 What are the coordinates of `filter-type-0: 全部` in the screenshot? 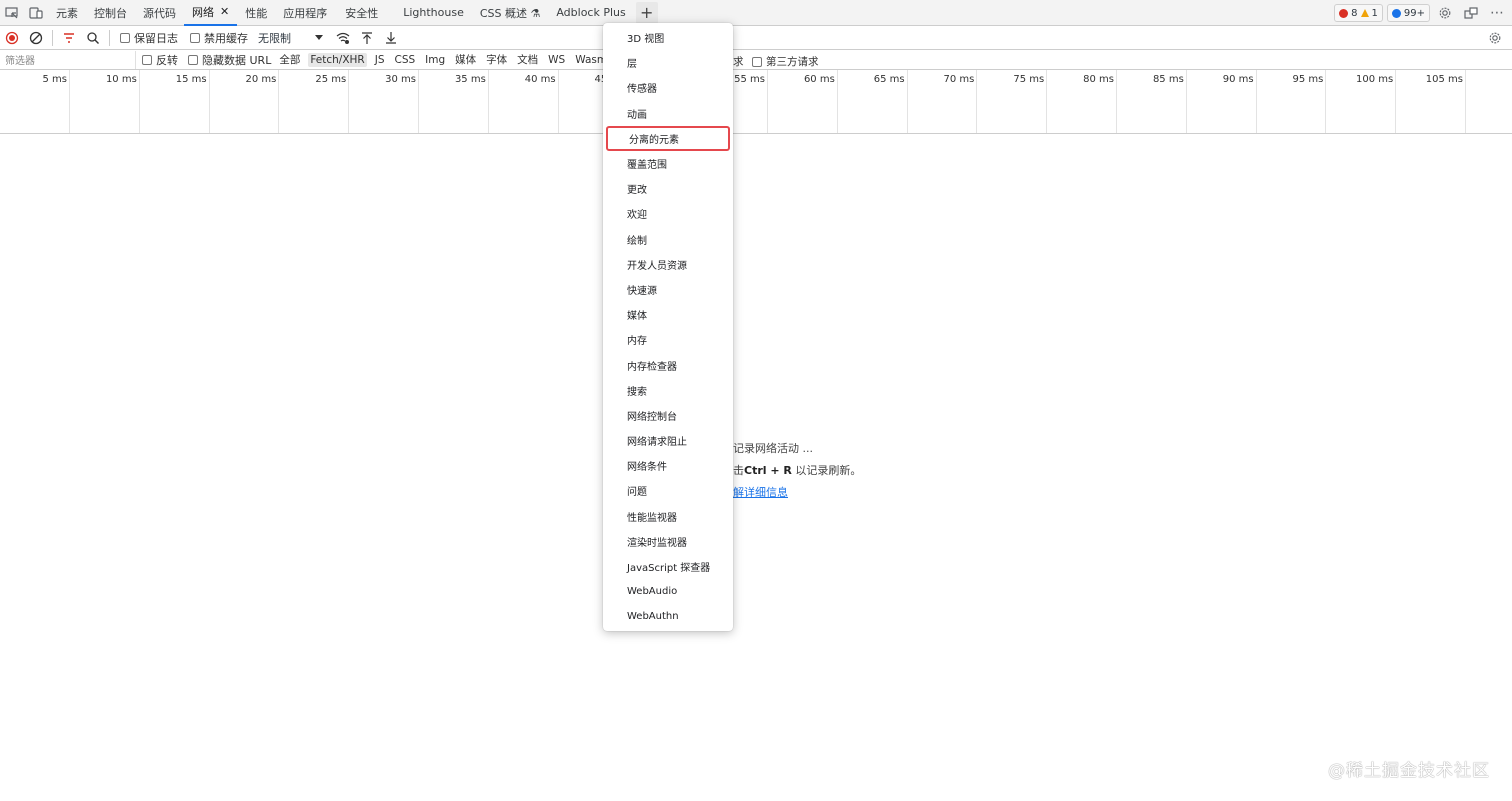 It's located at (289, 59).